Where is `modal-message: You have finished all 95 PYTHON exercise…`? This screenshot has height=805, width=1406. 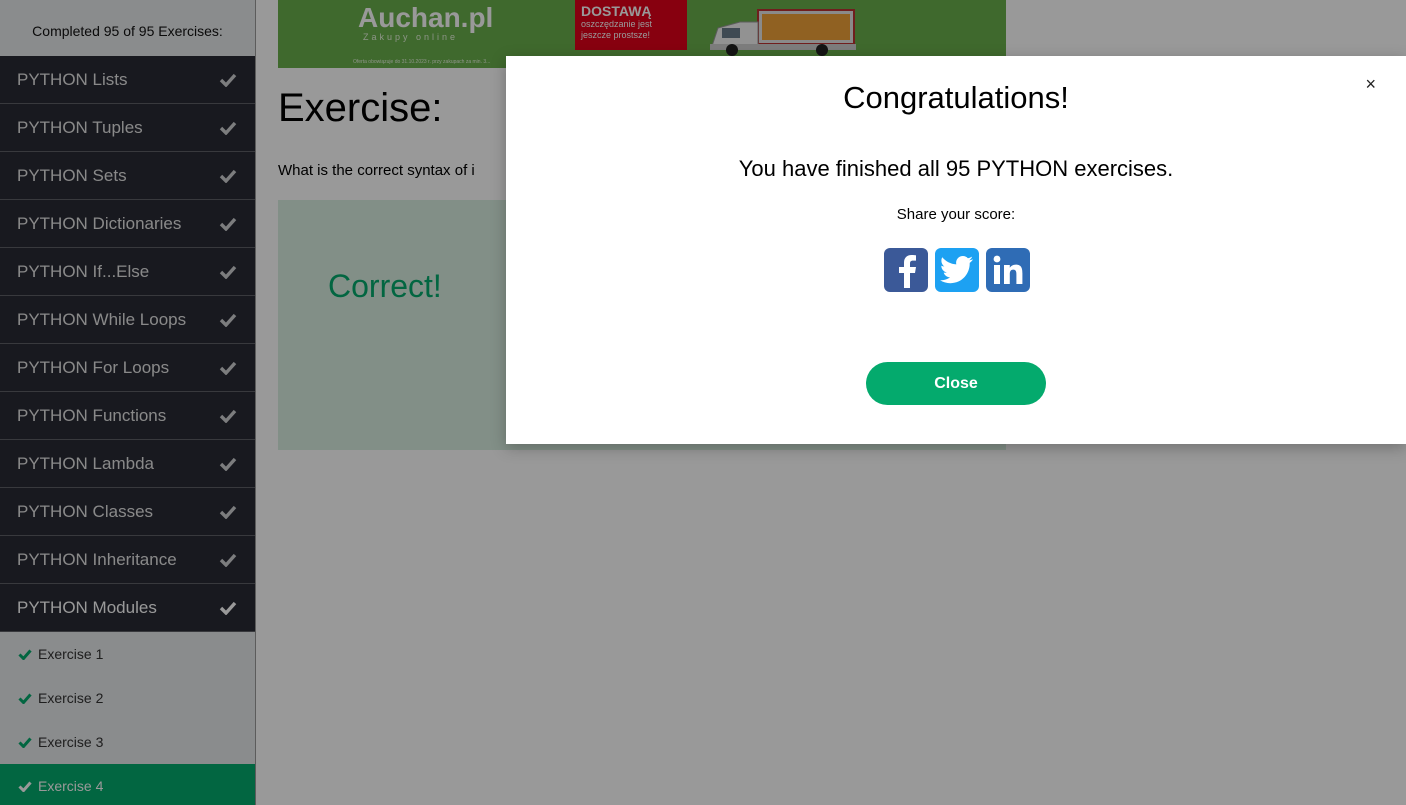 modal-message: You have finished all 95 PYTHON exercise… is located at coordinates (956, 168).